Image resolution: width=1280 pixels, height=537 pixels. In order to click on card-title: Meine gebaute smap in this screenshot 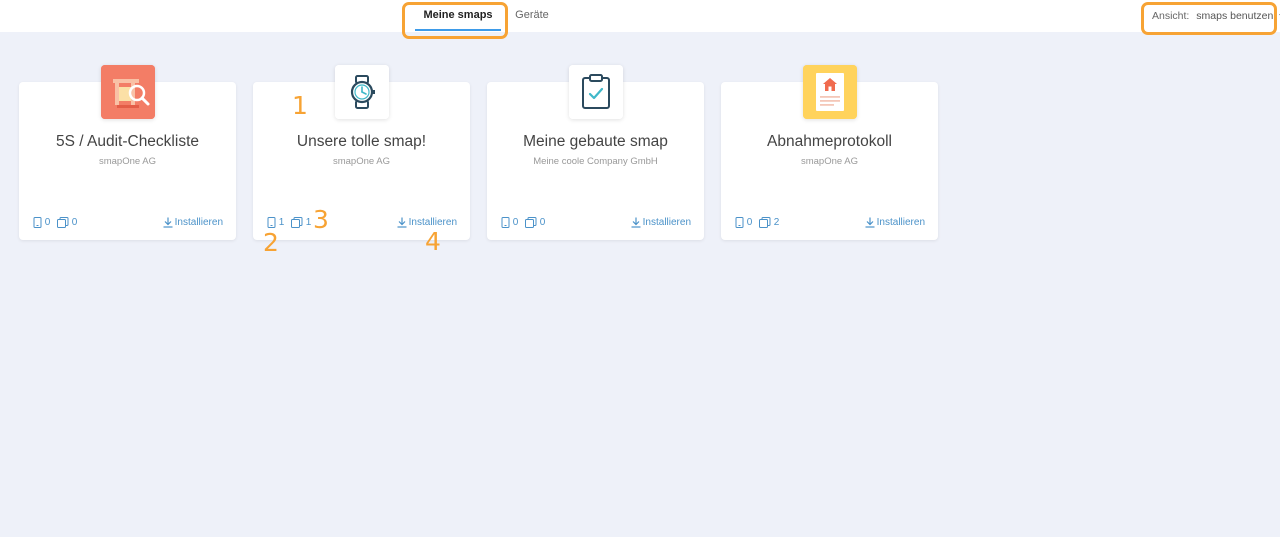, I will do `click(595, 141)`.